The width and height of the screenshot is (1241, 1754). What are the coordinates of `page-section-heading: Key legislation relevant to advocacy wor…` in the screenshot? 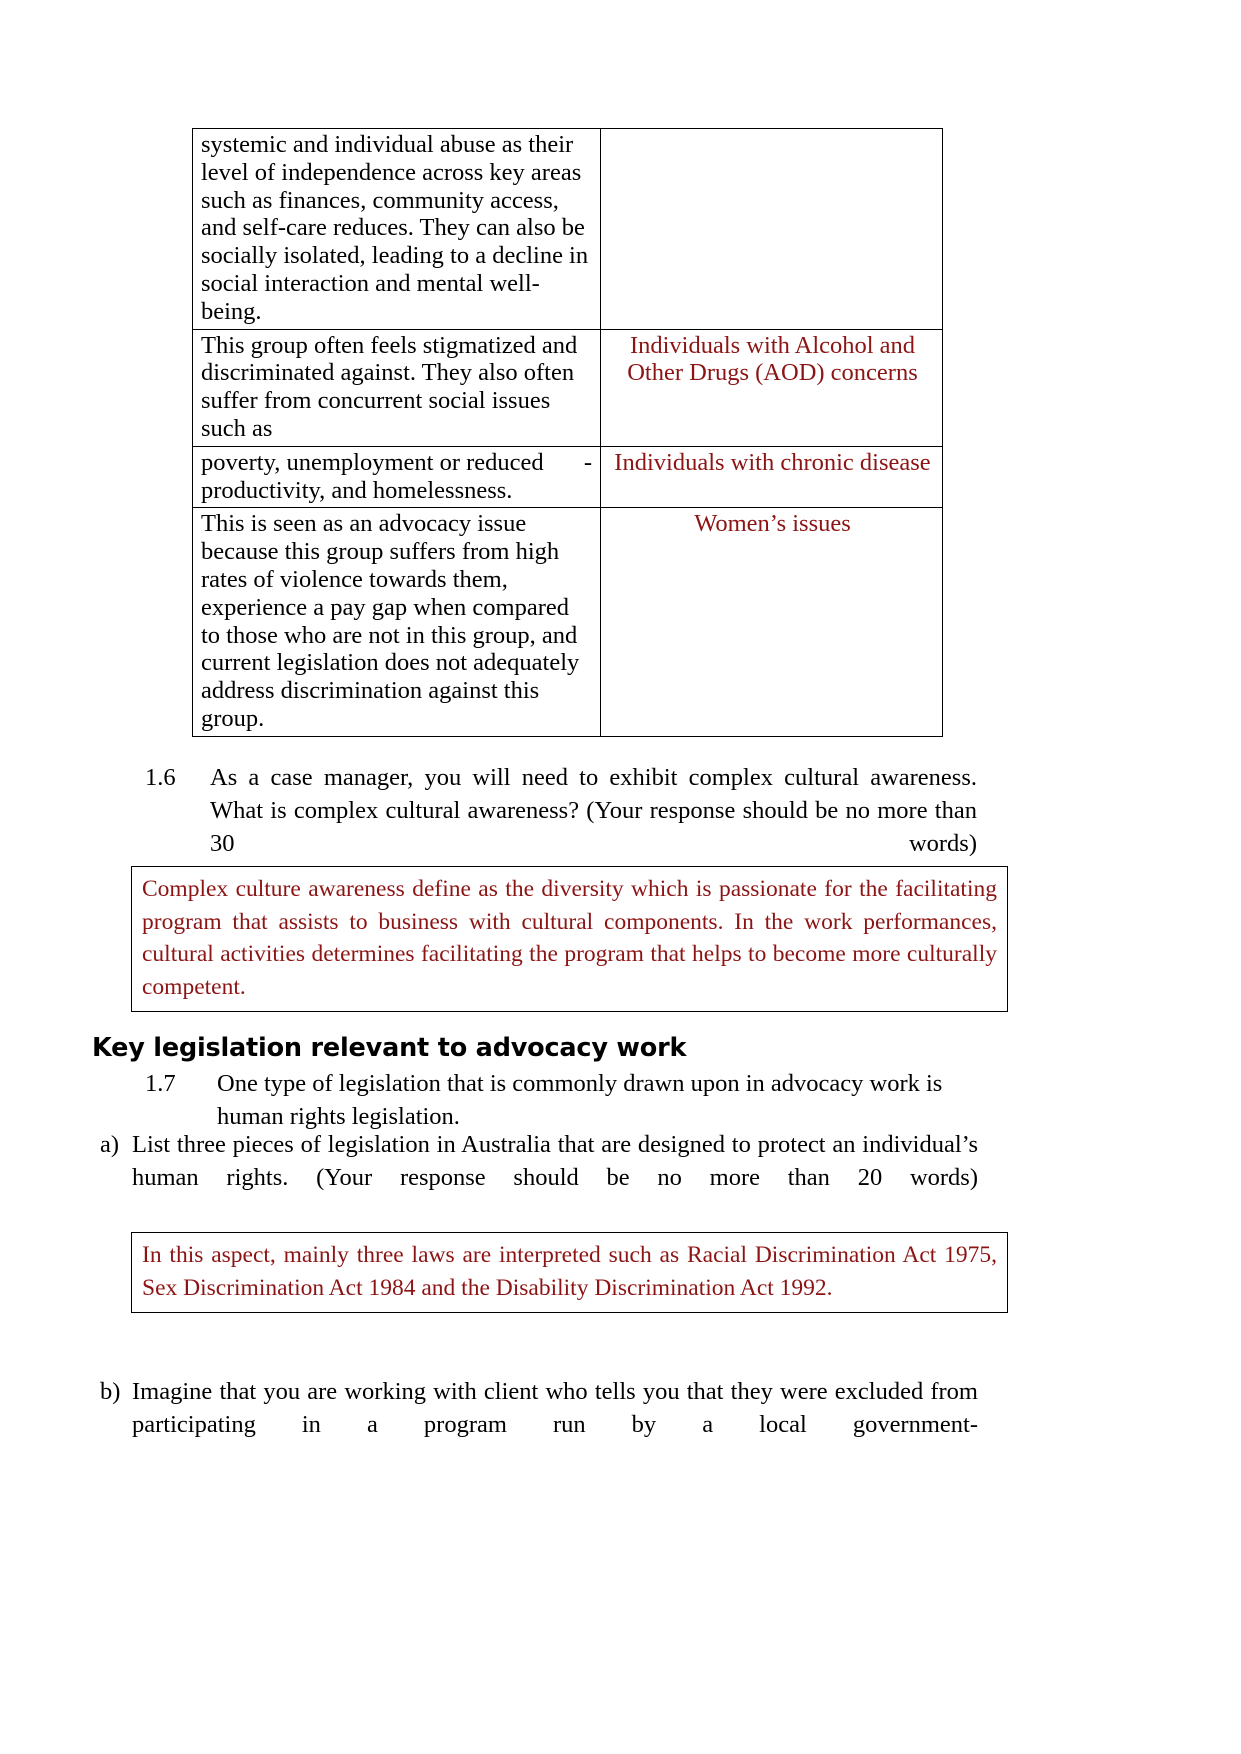 It's located at (389, 1048).